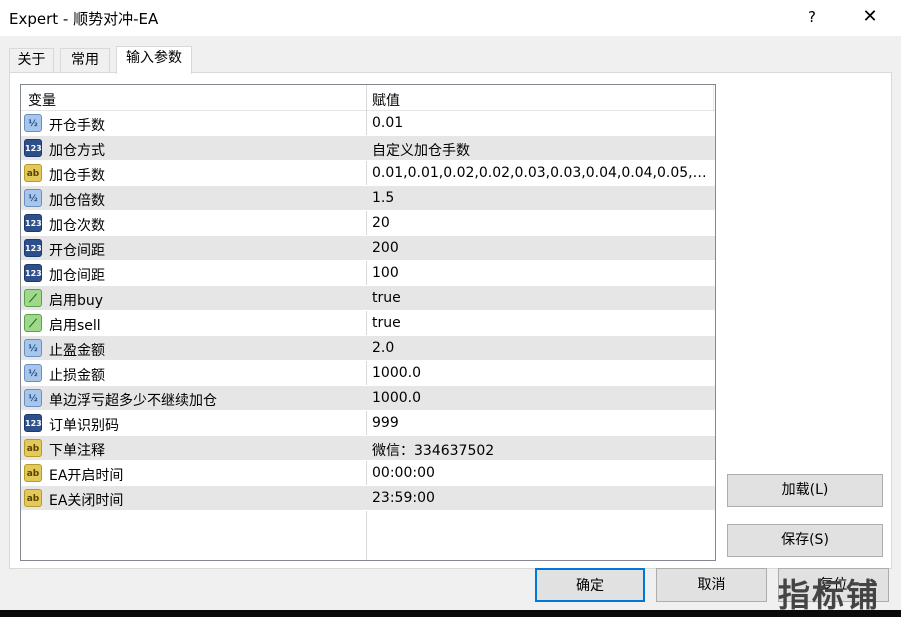 This screenshot has height=617, width=901. What do you see at coordinates (77, 126) in the screenshot?
I see `variable-name: 开仓手数` at bounding box center [77, 126].